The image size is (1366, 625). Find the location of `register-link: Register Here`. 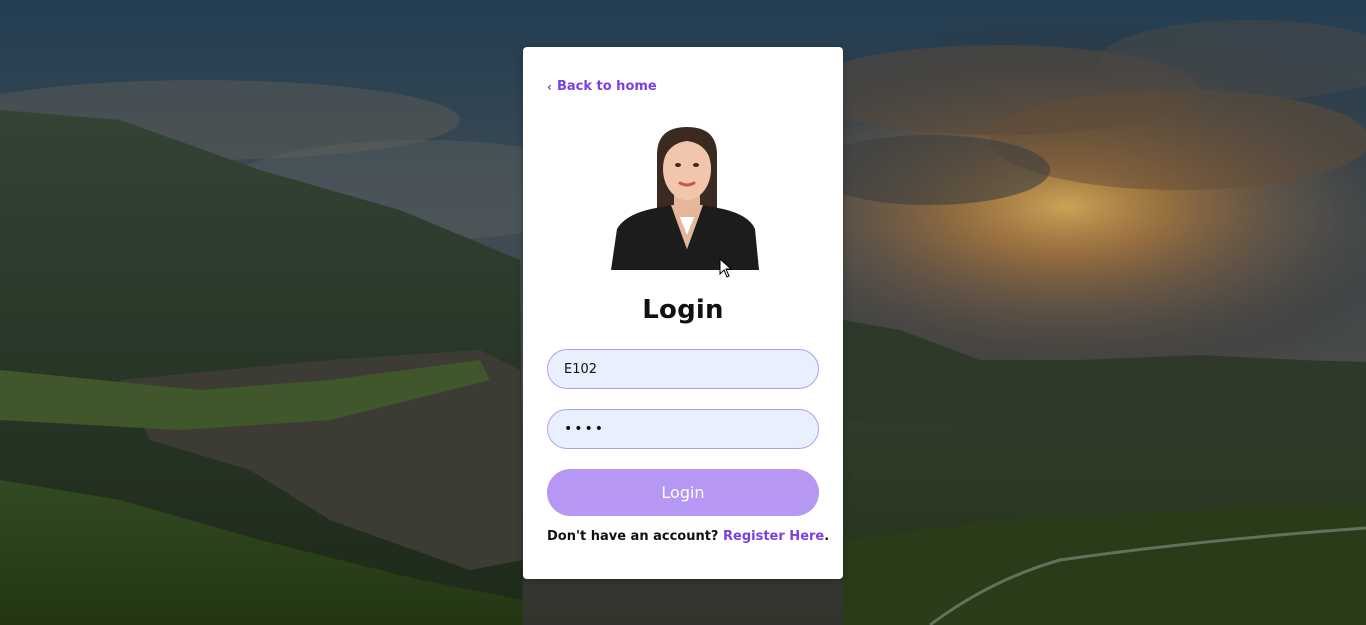

register-link: Register Here is located at coordinates (773, 536).